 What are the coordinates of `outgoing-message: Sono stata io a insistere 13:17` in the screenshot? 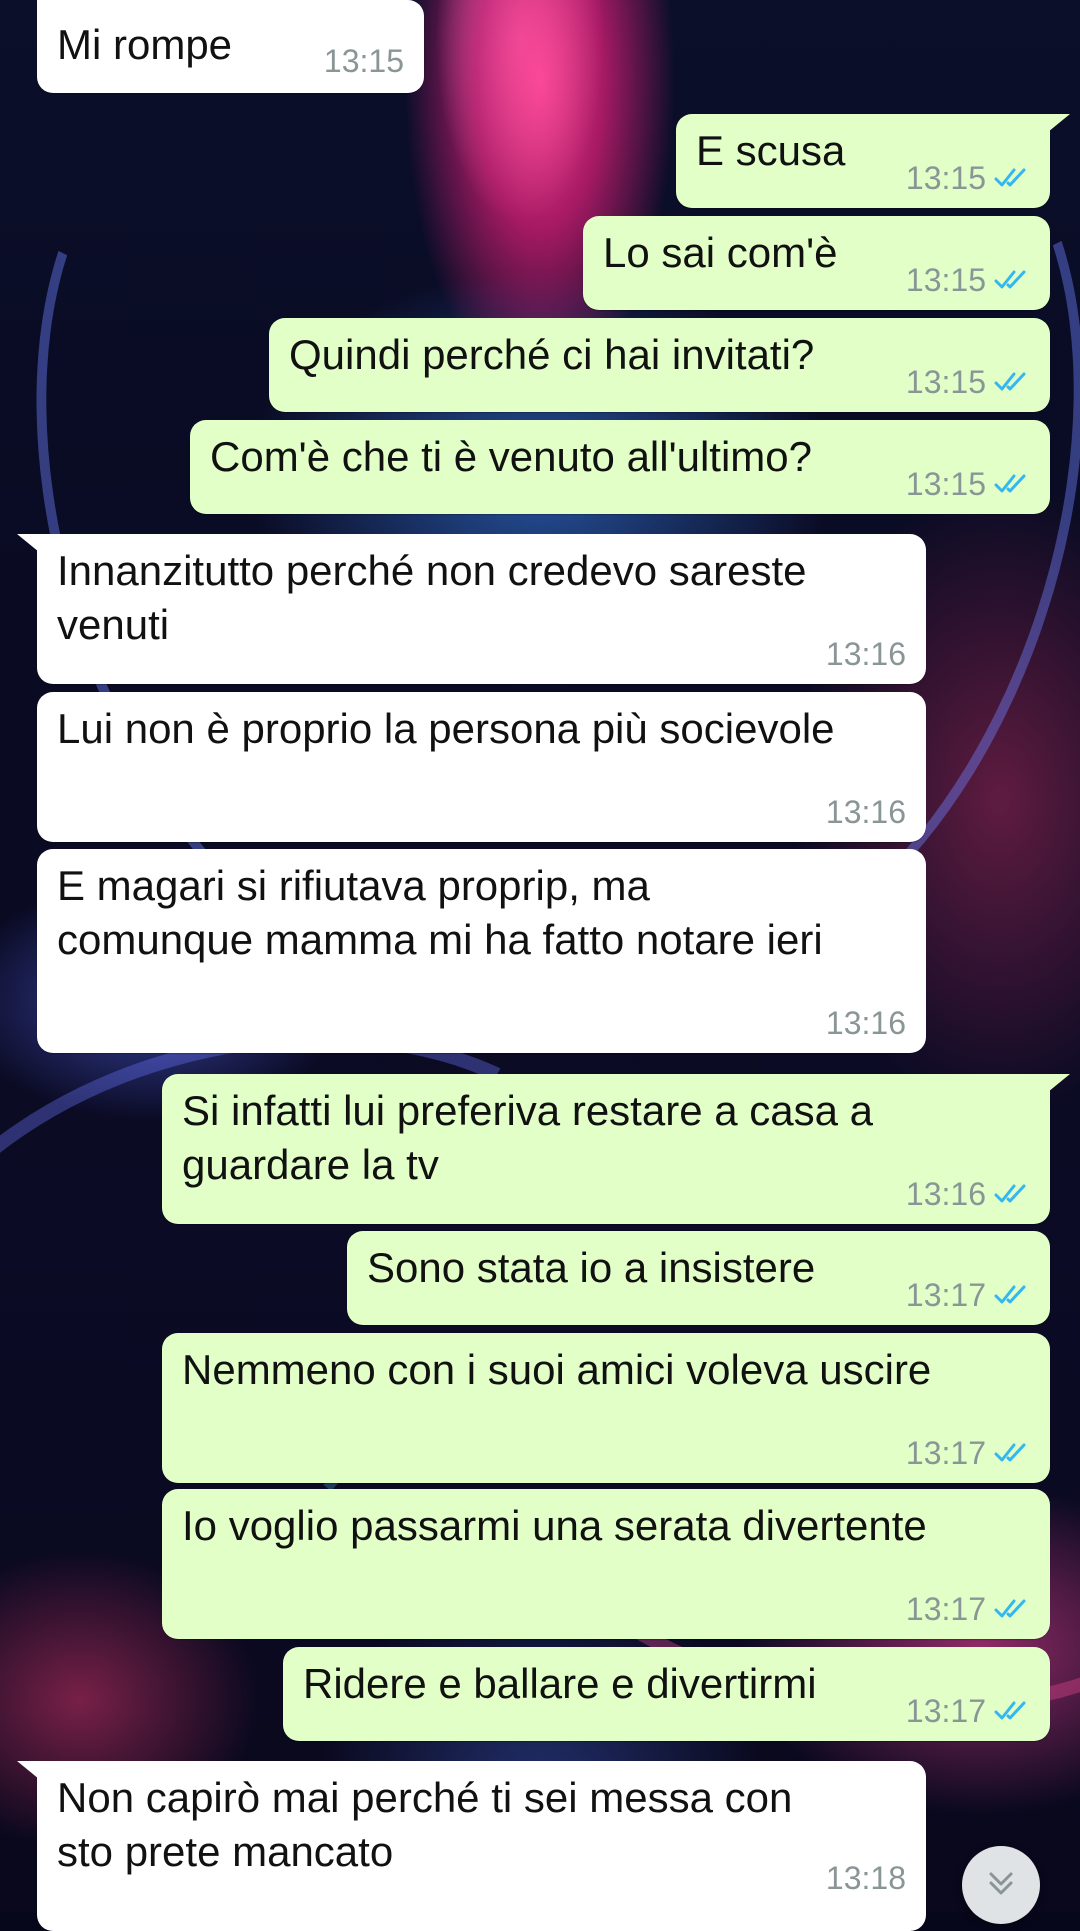 It's located at (698, 1278).